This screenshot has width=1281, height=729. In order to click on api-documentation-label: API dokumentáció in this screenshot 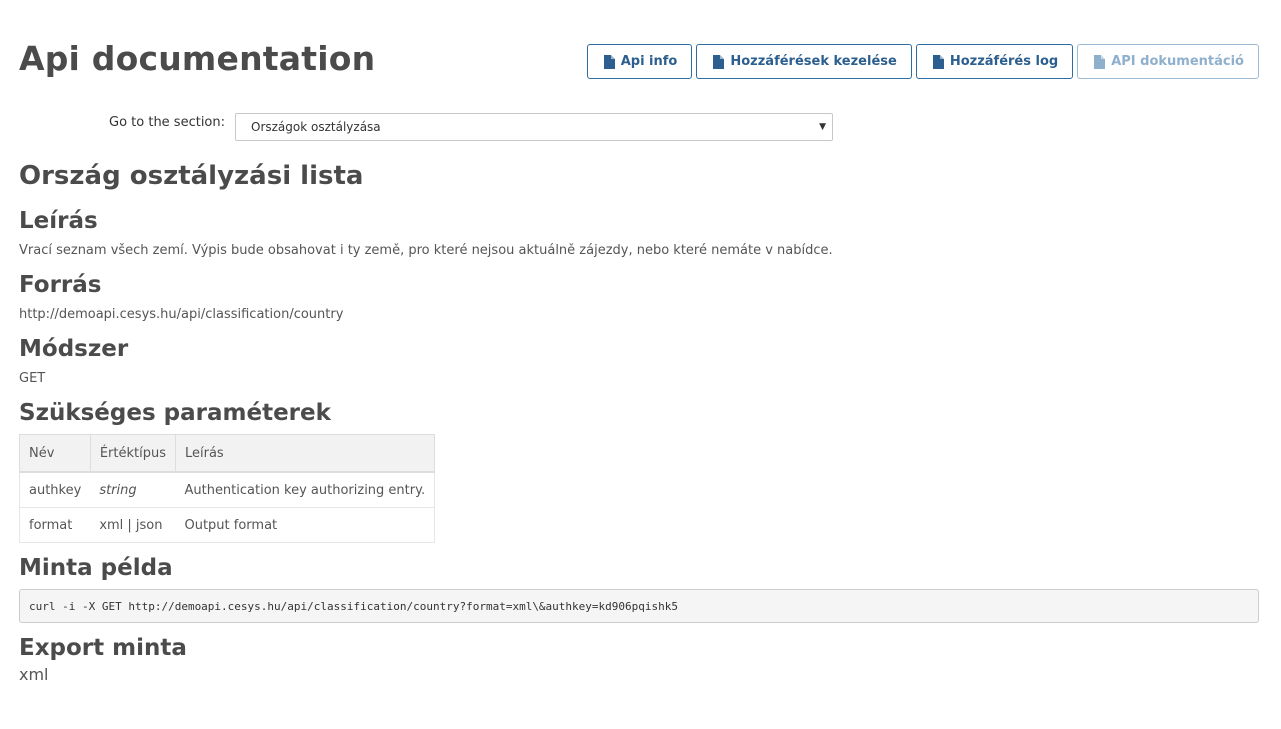, I will do `click(1177, 61)`.